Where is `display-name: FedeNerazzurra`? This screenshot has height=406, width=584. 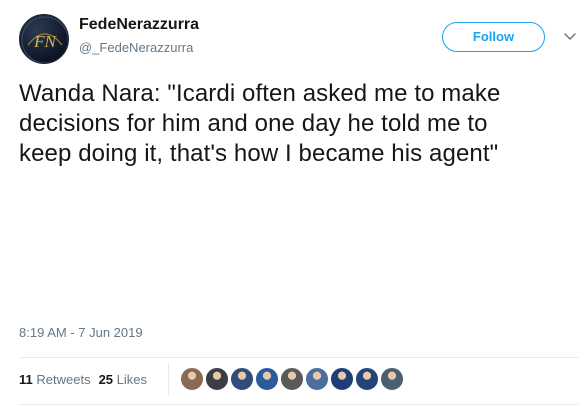
display-name: FedeNerazzurra is located at coordinates (139, 25).